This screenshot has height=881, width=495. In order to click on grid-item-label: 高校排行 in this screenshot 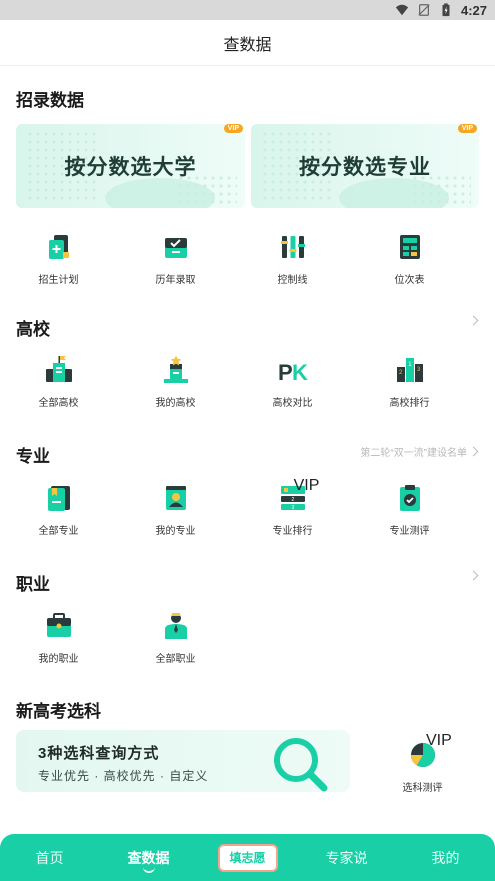, I will do `click(409, 403)`.